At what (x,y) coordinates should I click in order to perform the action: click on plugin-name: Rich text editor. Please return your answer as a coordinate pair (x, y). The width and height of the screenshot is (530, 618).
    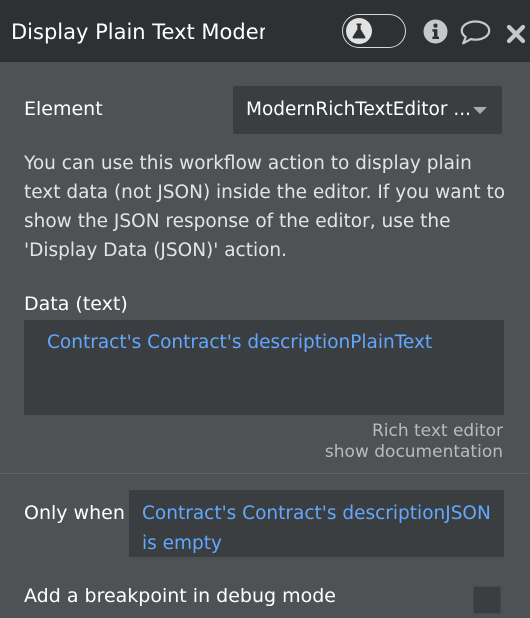
    Looking at the image, I should click on (437, 431).